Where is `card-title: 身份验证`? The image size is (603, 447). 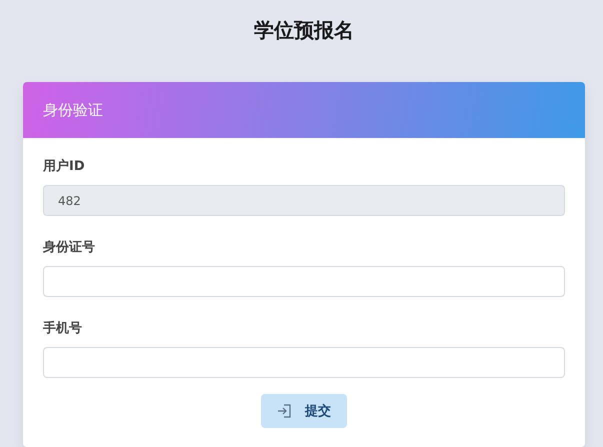 card-title: 身份验证 is located at coordinates (73, 110).